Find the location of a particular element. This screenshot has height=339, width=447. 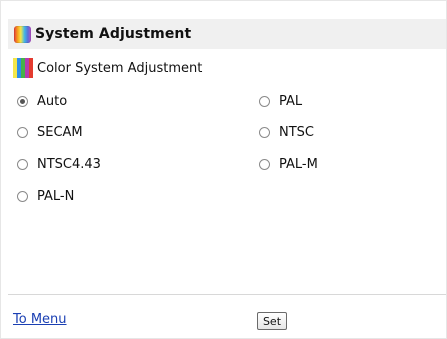

radio-label-pal-n: PAL-N is located at coordinates (56, 196).